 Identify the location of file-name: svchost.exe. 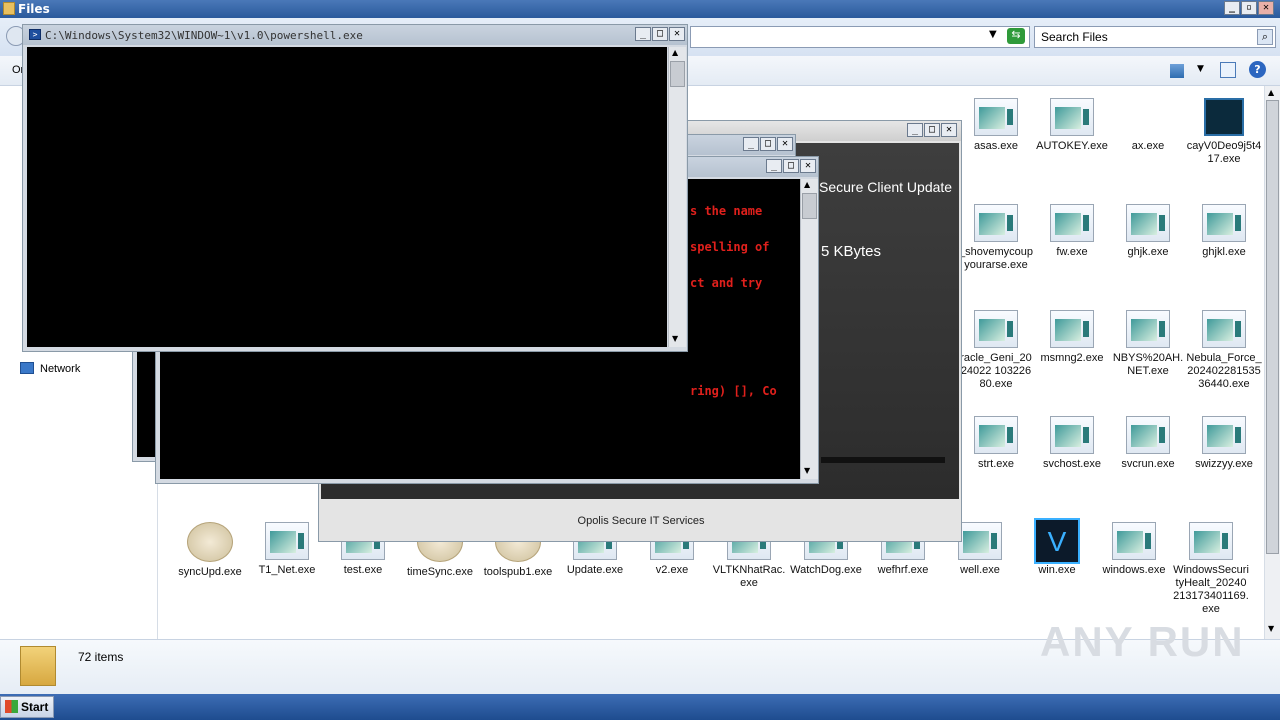
(1072, 464).